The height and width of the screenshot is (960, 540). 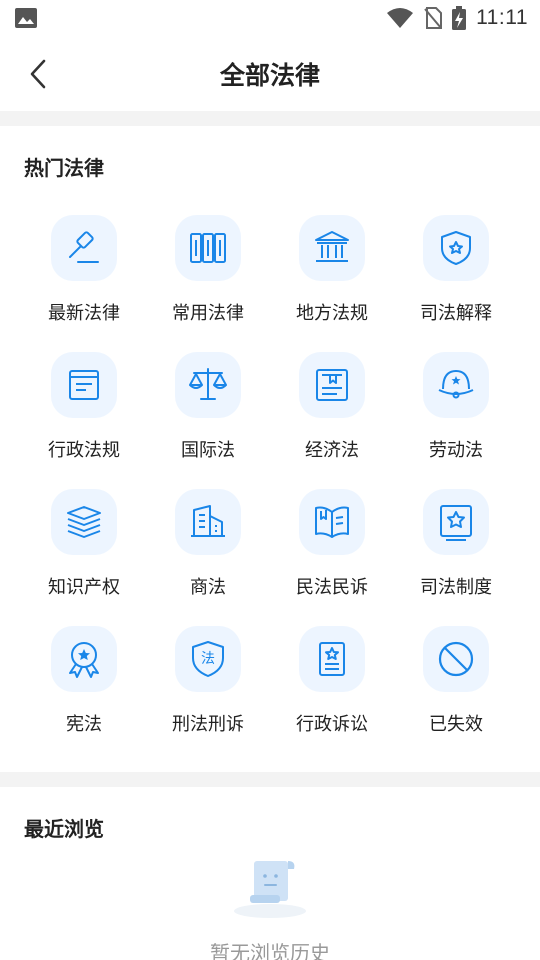 I want to click on scales-icon, so click(x=208, y=384).